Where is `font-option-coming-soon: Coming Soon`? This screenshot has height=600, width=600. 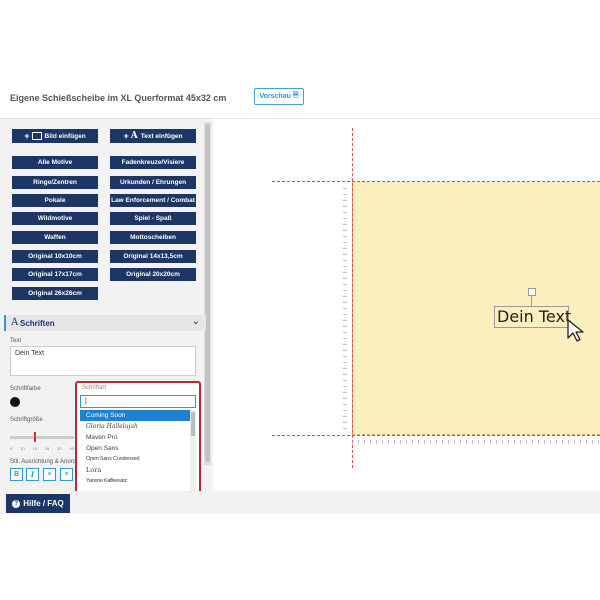 font-option-coming-soon: Coming Soon is located at coordinates (135, 415).